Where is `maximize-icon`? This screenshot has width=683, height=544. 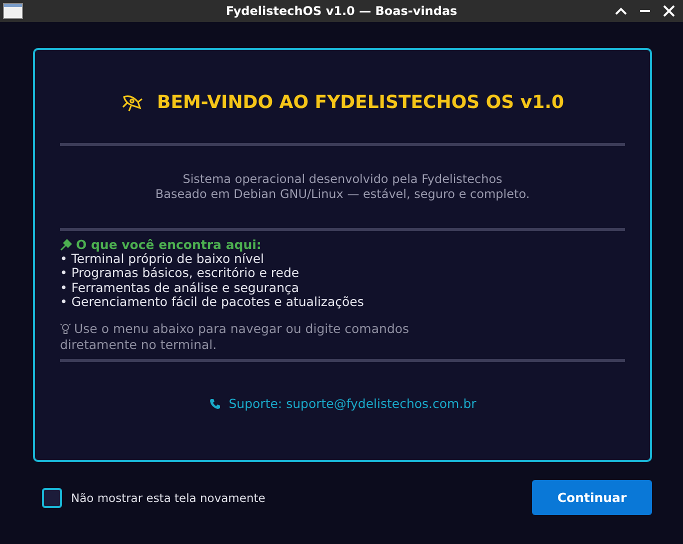
maximize-icon is located at coordinates (621, 11).